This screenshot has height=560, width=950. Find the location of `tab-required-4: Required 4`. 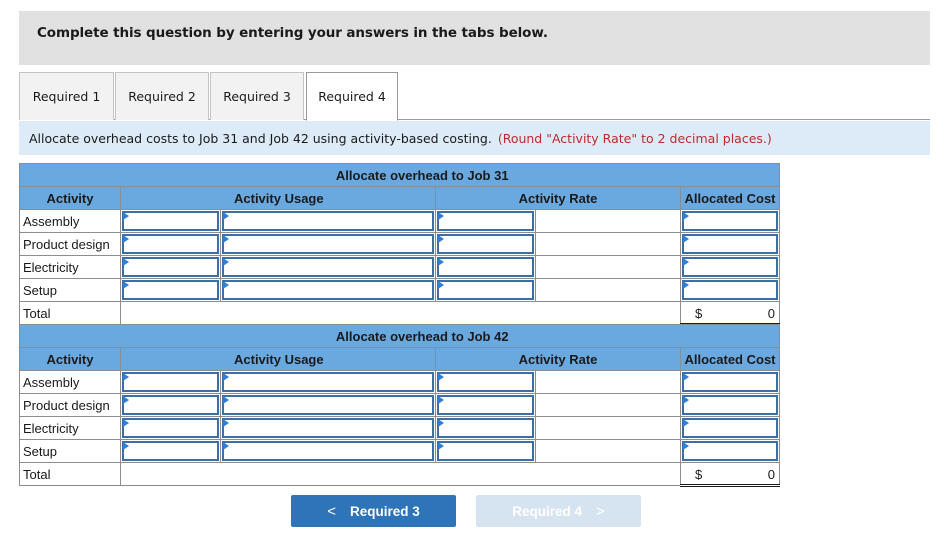

tab-required-4: Required 4 is located at coordinates (352, 96).